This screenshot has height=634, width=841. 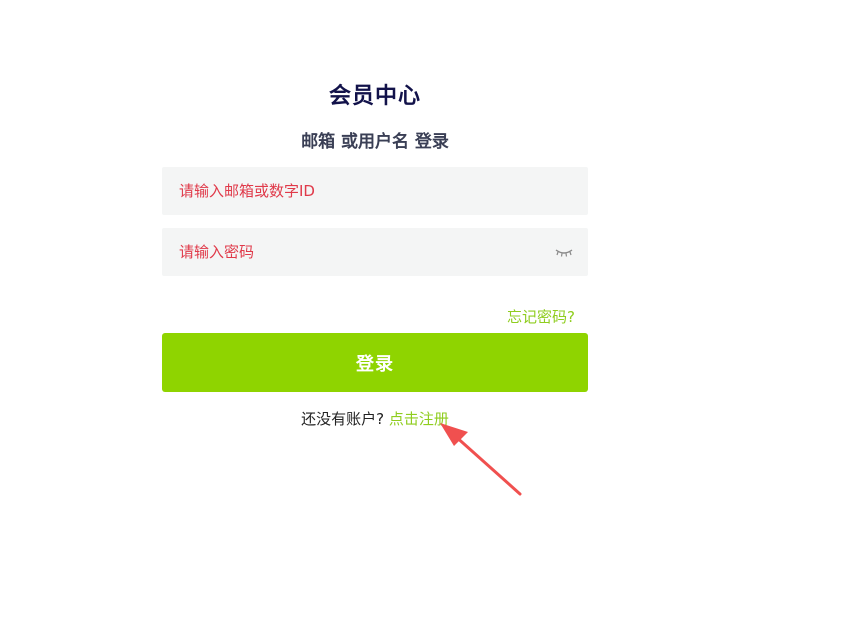 I want to click on register-prompt-text: 还没有账户?, so click(x=343, y=419).